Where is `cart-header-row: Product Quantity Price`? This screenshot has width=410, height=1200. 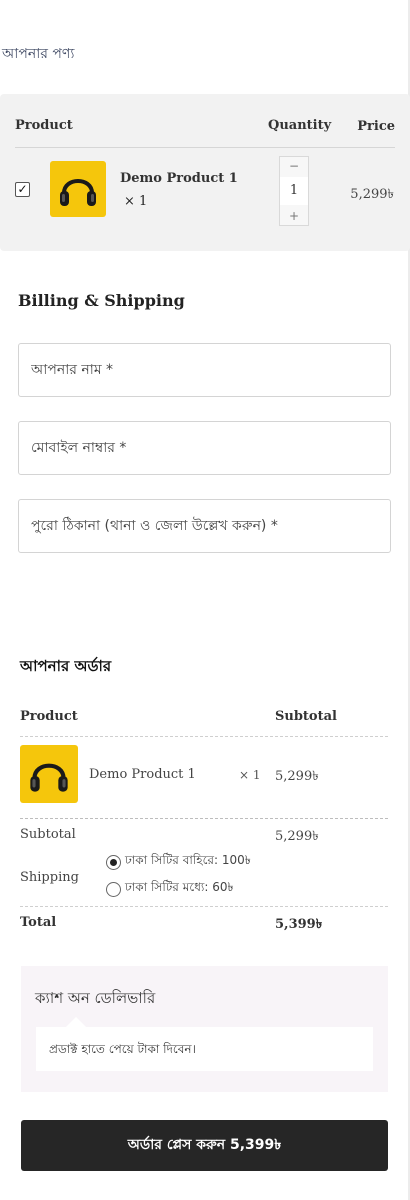 cart-header-row: Product Quantity Price is located at coordinates (205, 133).